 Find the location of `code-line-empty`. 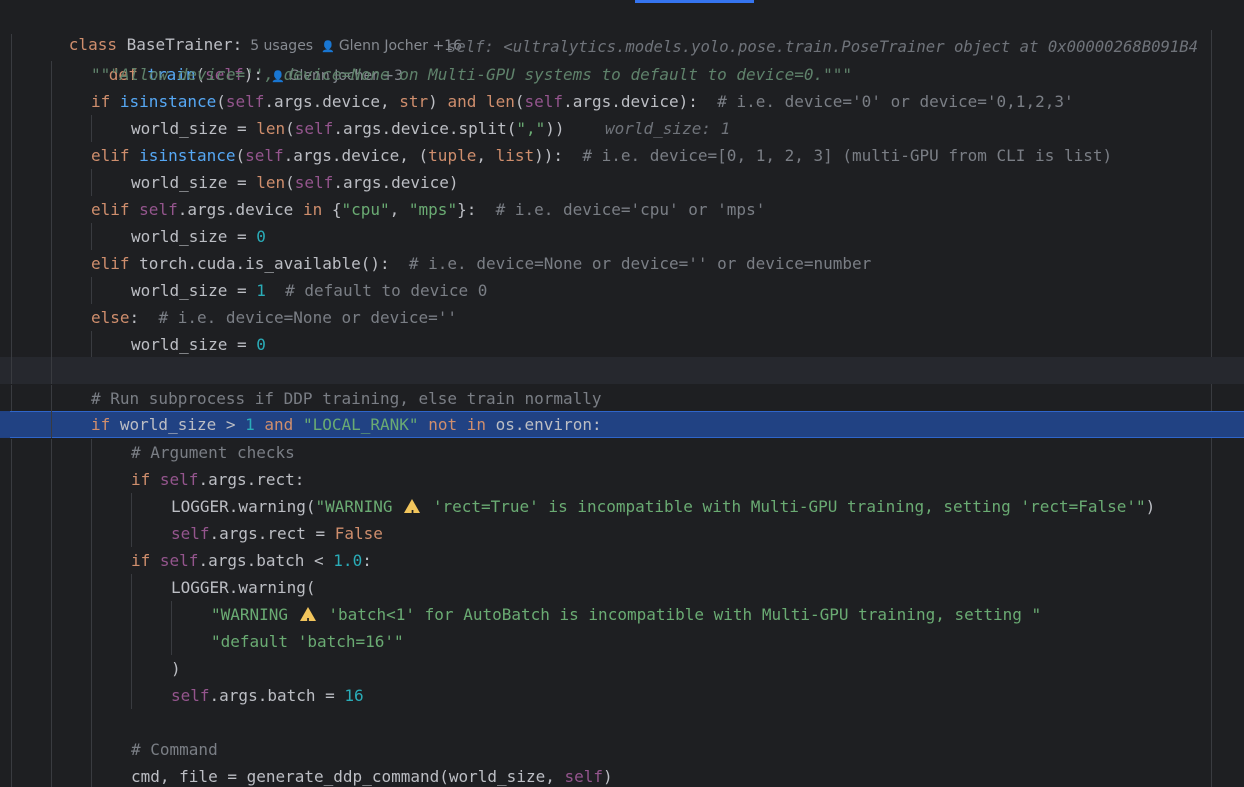

code-line-empty is located at coordinates (622, 722).